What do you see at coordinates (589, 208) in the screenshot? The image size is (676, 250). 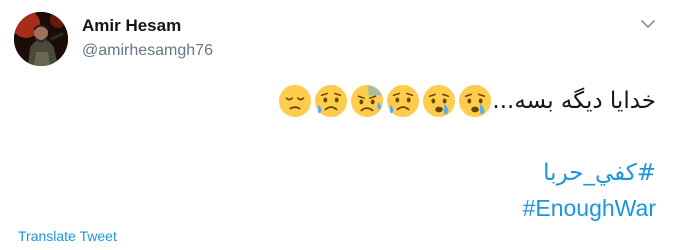 I see `hashtag-enoughwar-link: #EnoughWar` at bounding box center [589, 208].